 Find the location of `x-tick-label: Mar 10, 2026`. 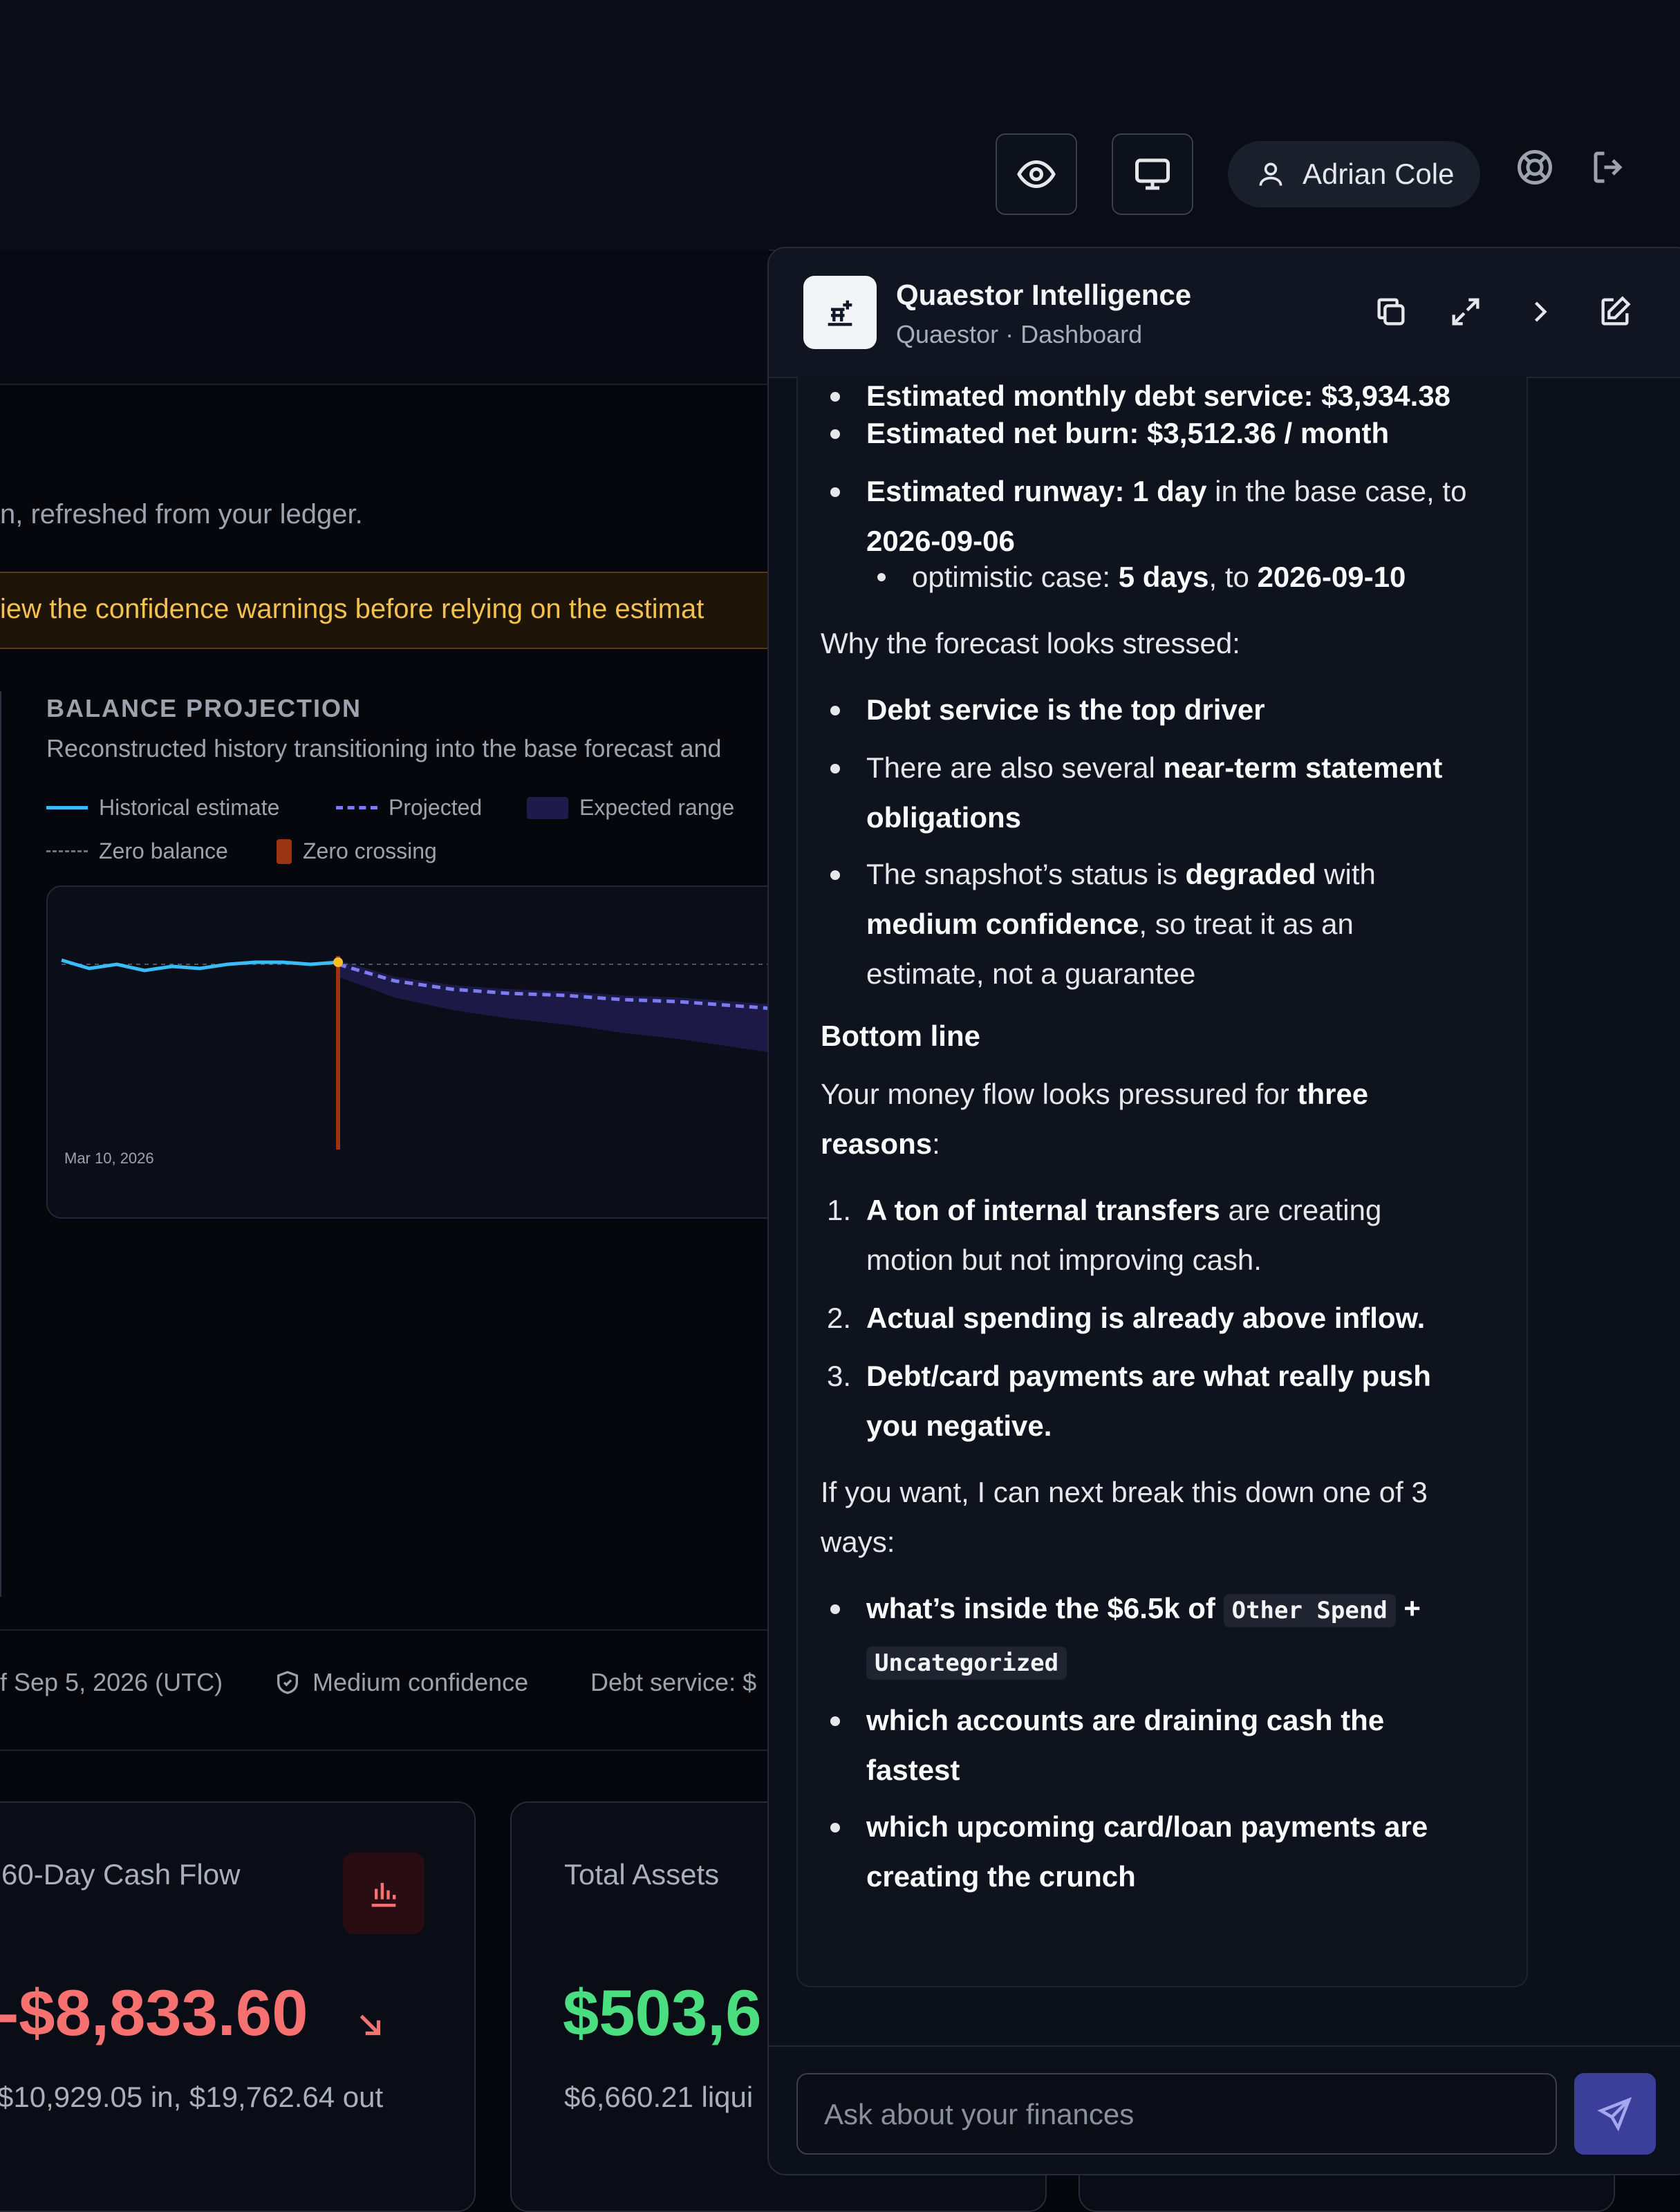

x-tick-label: Mar 10, 2026 is located at coordinates (109, 1159).